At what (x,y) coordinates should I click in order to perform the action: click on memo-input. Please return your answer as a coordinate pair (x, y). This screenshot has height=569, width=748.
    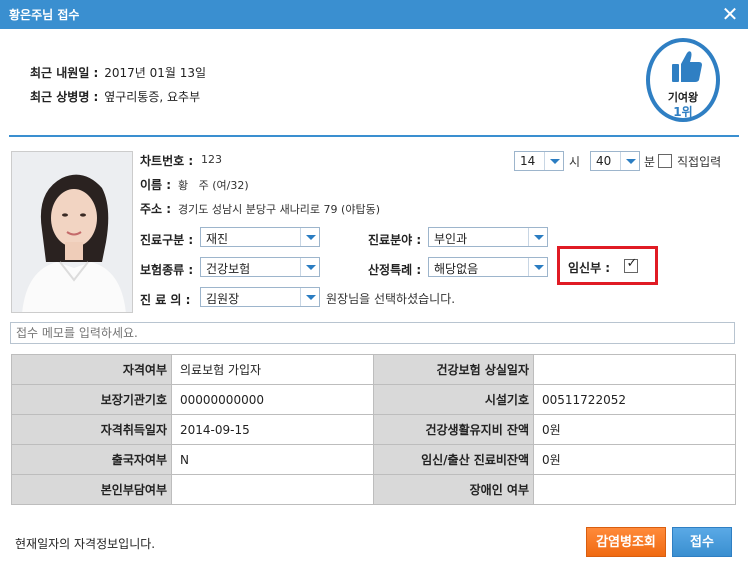
    Looking at the image, I should click on (372, 333).